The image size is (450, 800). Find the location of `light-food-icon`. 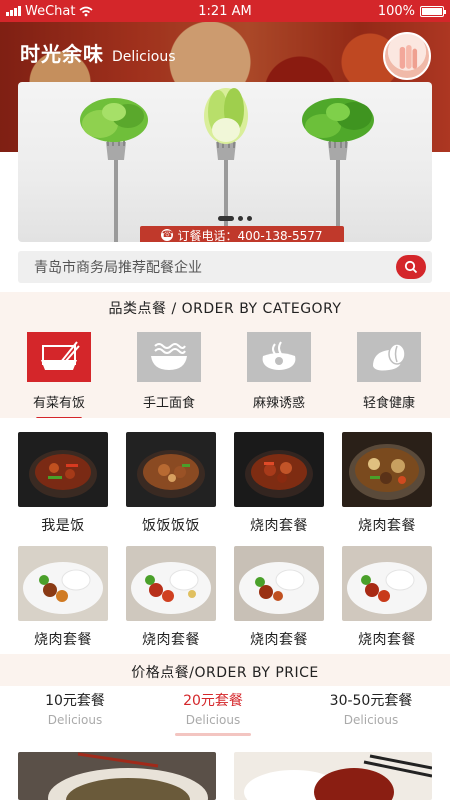

light-food-icon is located at coordinates (389, 357).